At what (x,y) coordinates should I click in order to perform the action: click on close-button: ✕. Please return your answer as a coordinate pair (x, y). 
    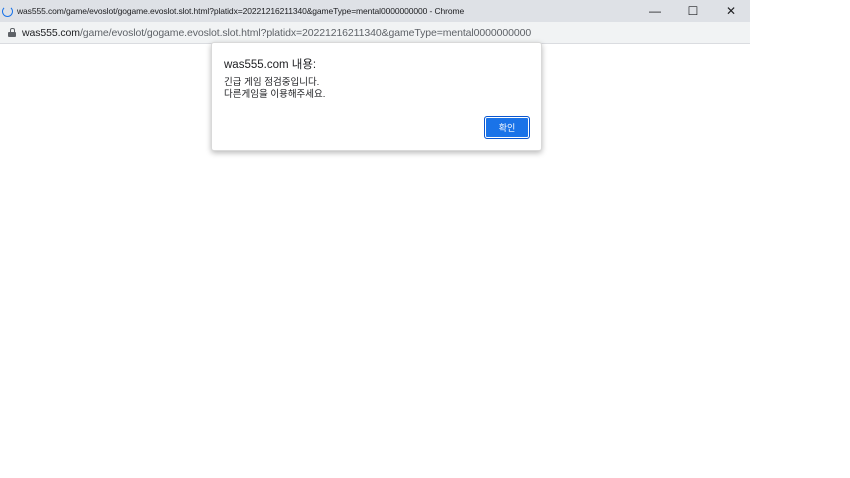
    Looking at the image, I should click on (731, 11).